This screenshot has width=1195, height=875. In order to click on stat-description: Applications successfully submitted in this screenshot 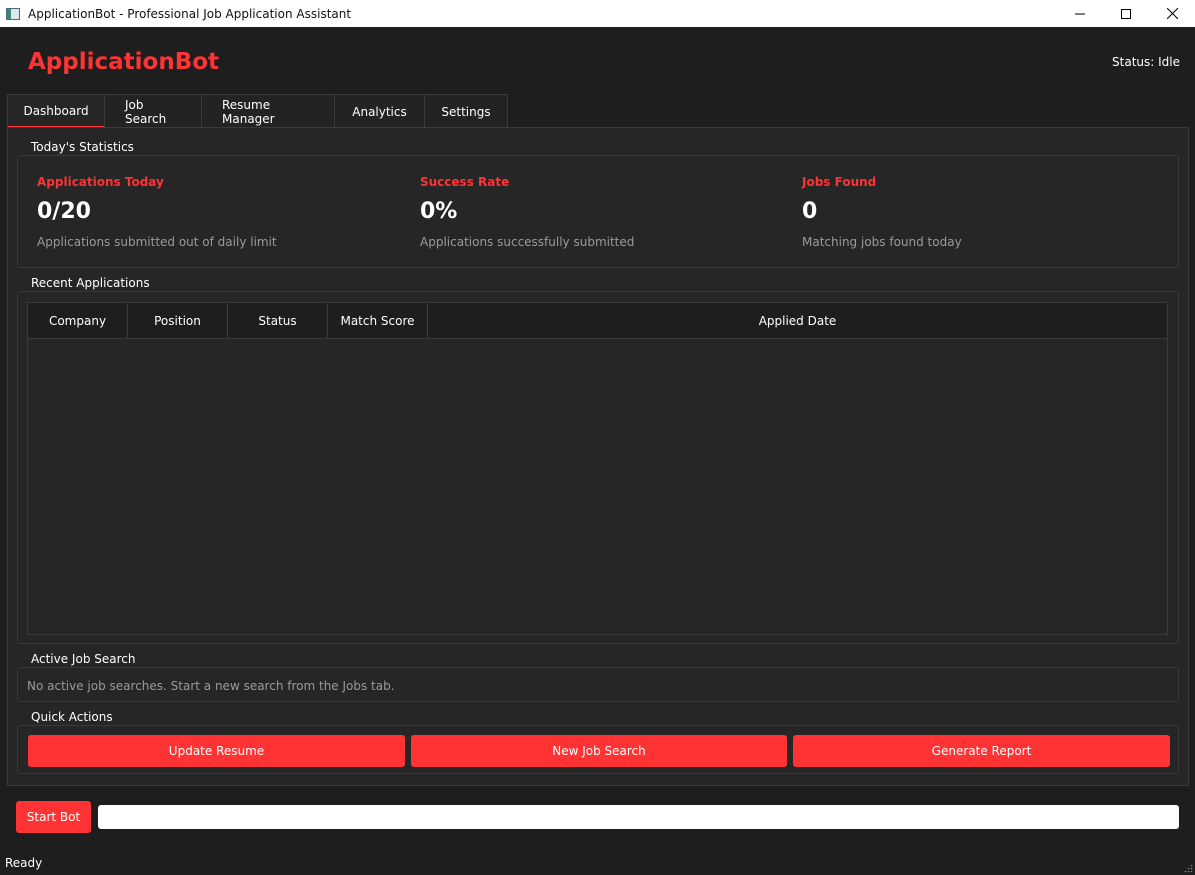, I will do `click(527, 242)`.